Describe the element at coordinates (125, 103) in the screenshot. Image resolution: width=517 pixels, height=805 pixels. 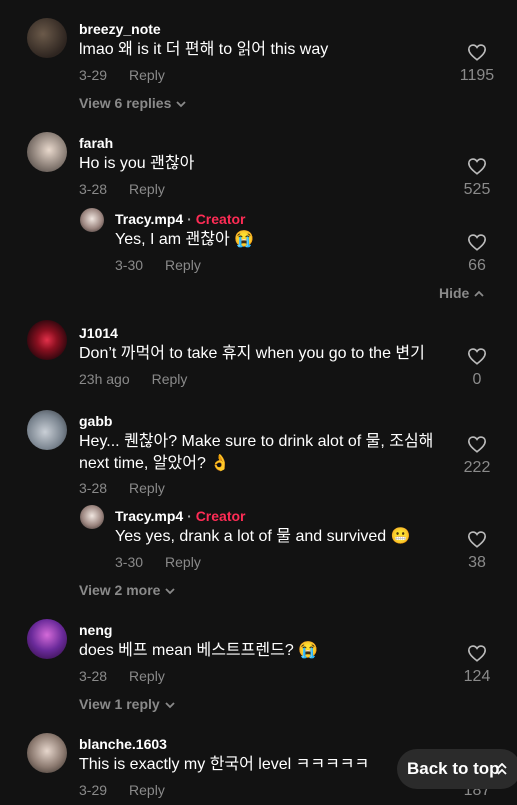
I see `view-replies-label: View 6 replies` at that location.